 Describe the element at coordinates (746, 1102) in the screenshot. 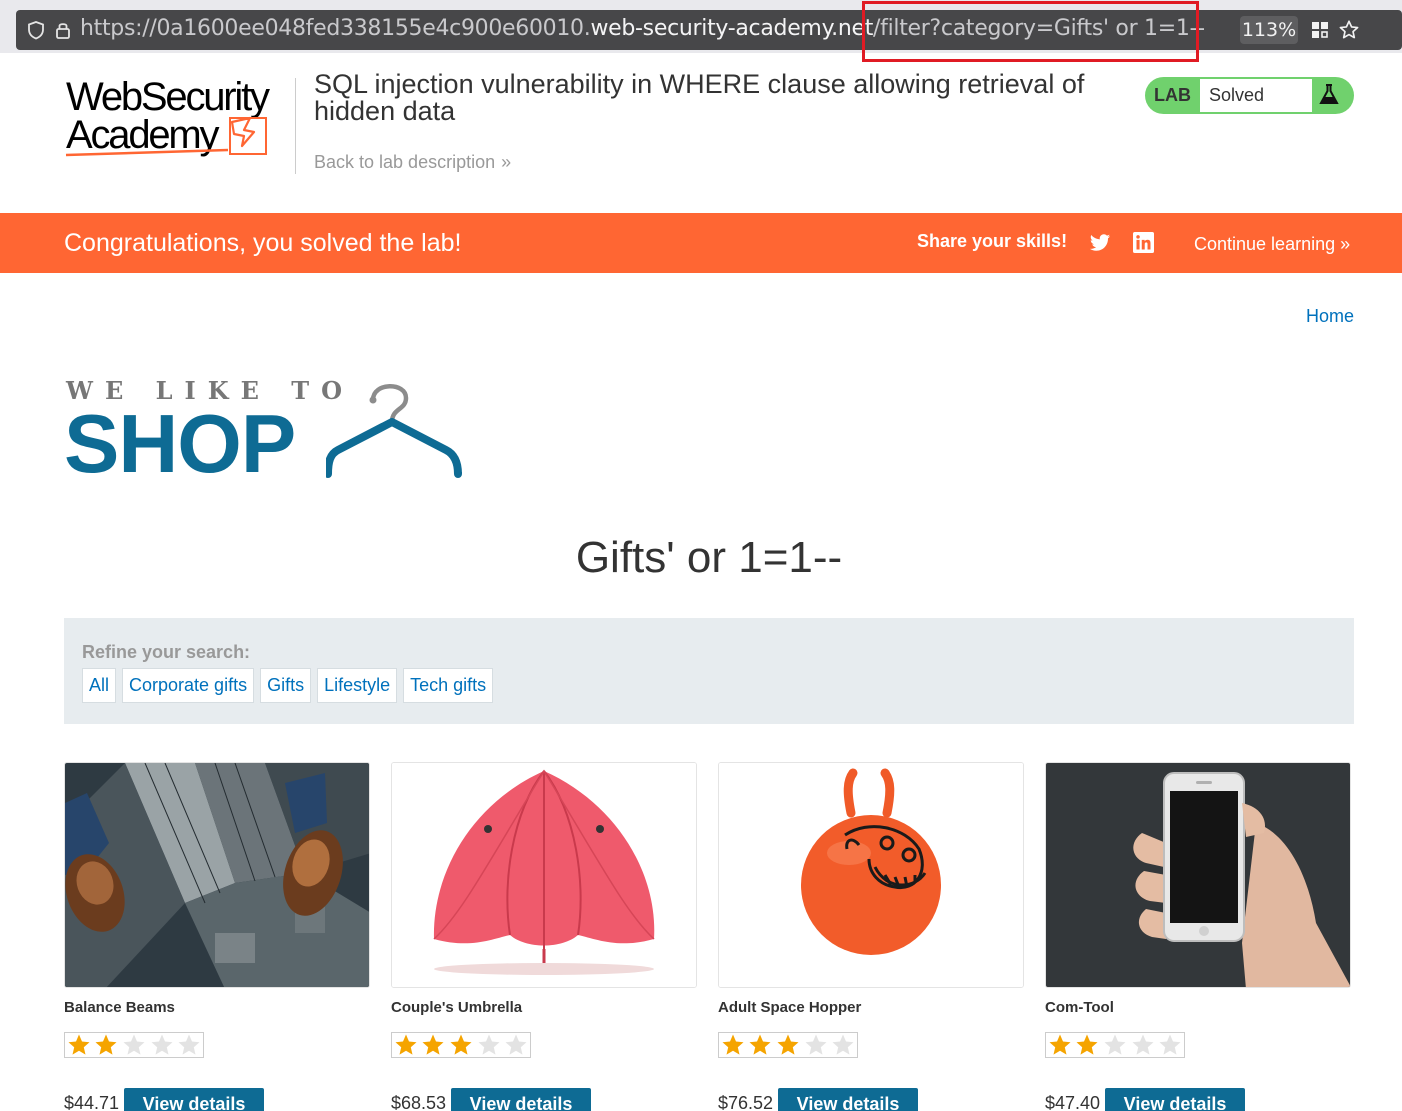

I see `product-price: $76.52` at that location.